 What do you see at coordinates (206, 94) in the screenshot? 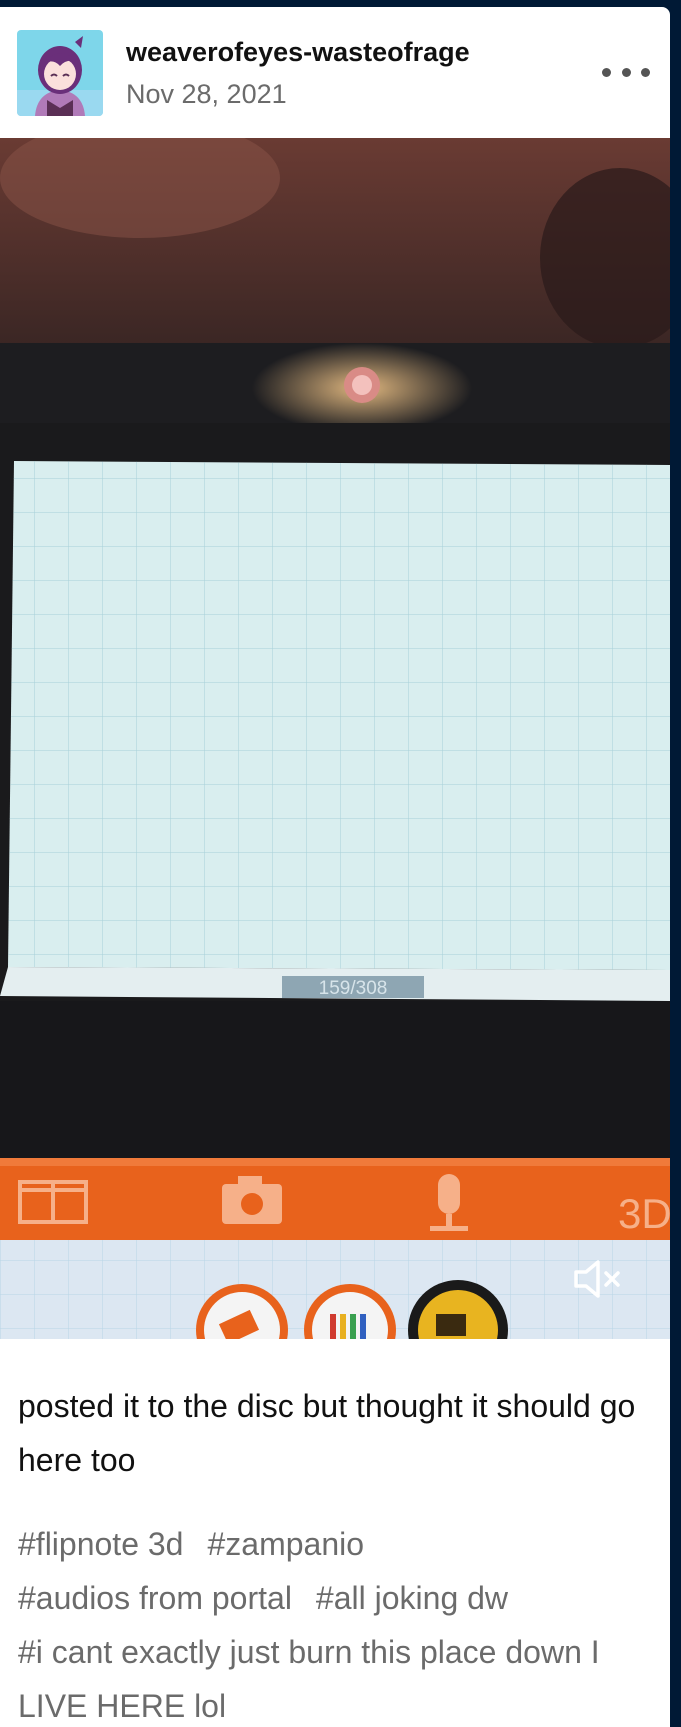
I see `post-date: Nov 28, 2021` at bounding box center [206, 94].